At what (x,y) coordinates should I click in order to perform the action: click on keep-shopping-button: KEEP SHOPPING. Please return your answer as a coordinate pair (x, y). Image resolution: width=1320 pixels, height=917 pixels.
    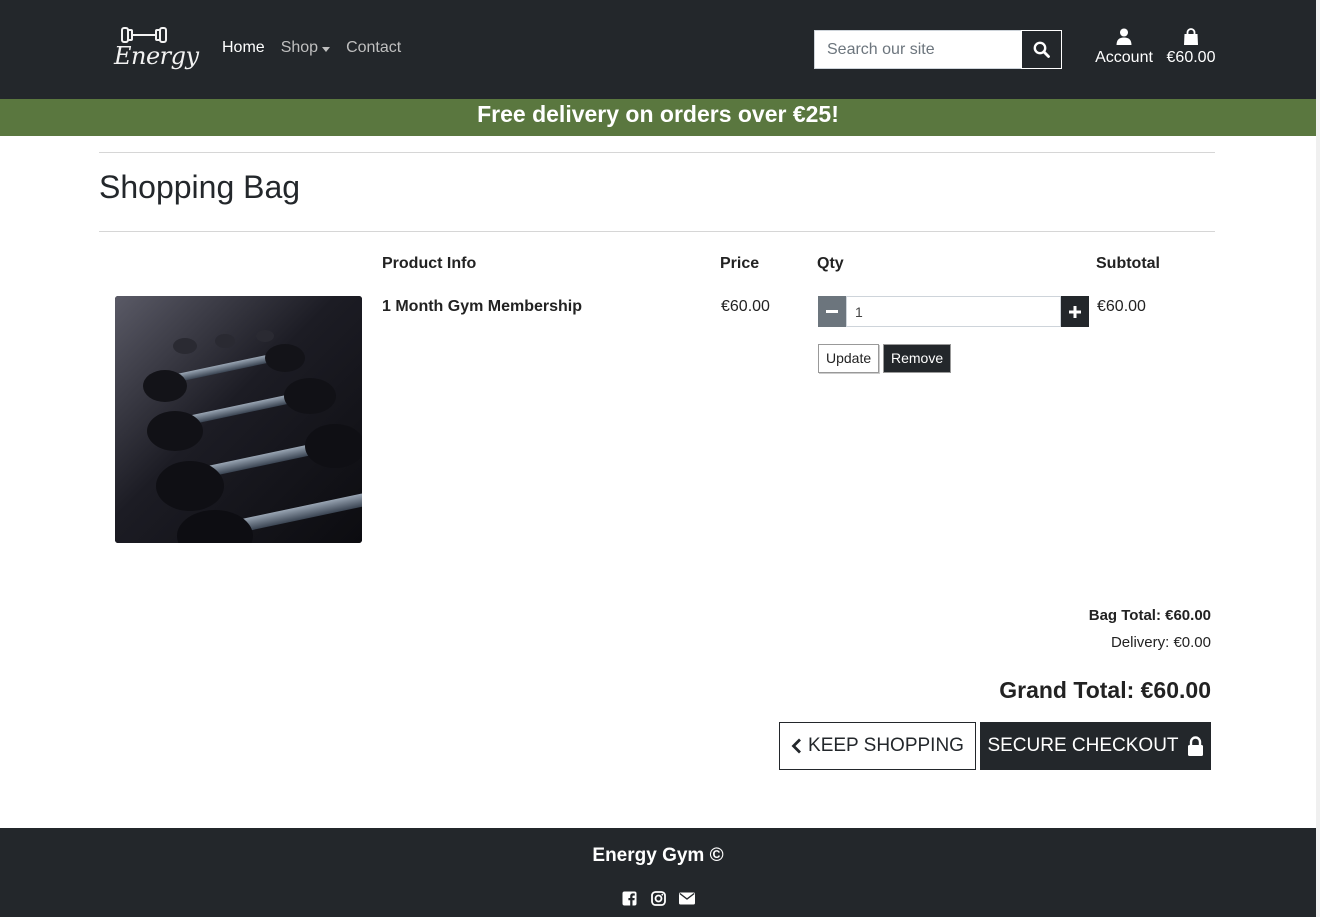
    Looking at the image, I should click on (877, 746).